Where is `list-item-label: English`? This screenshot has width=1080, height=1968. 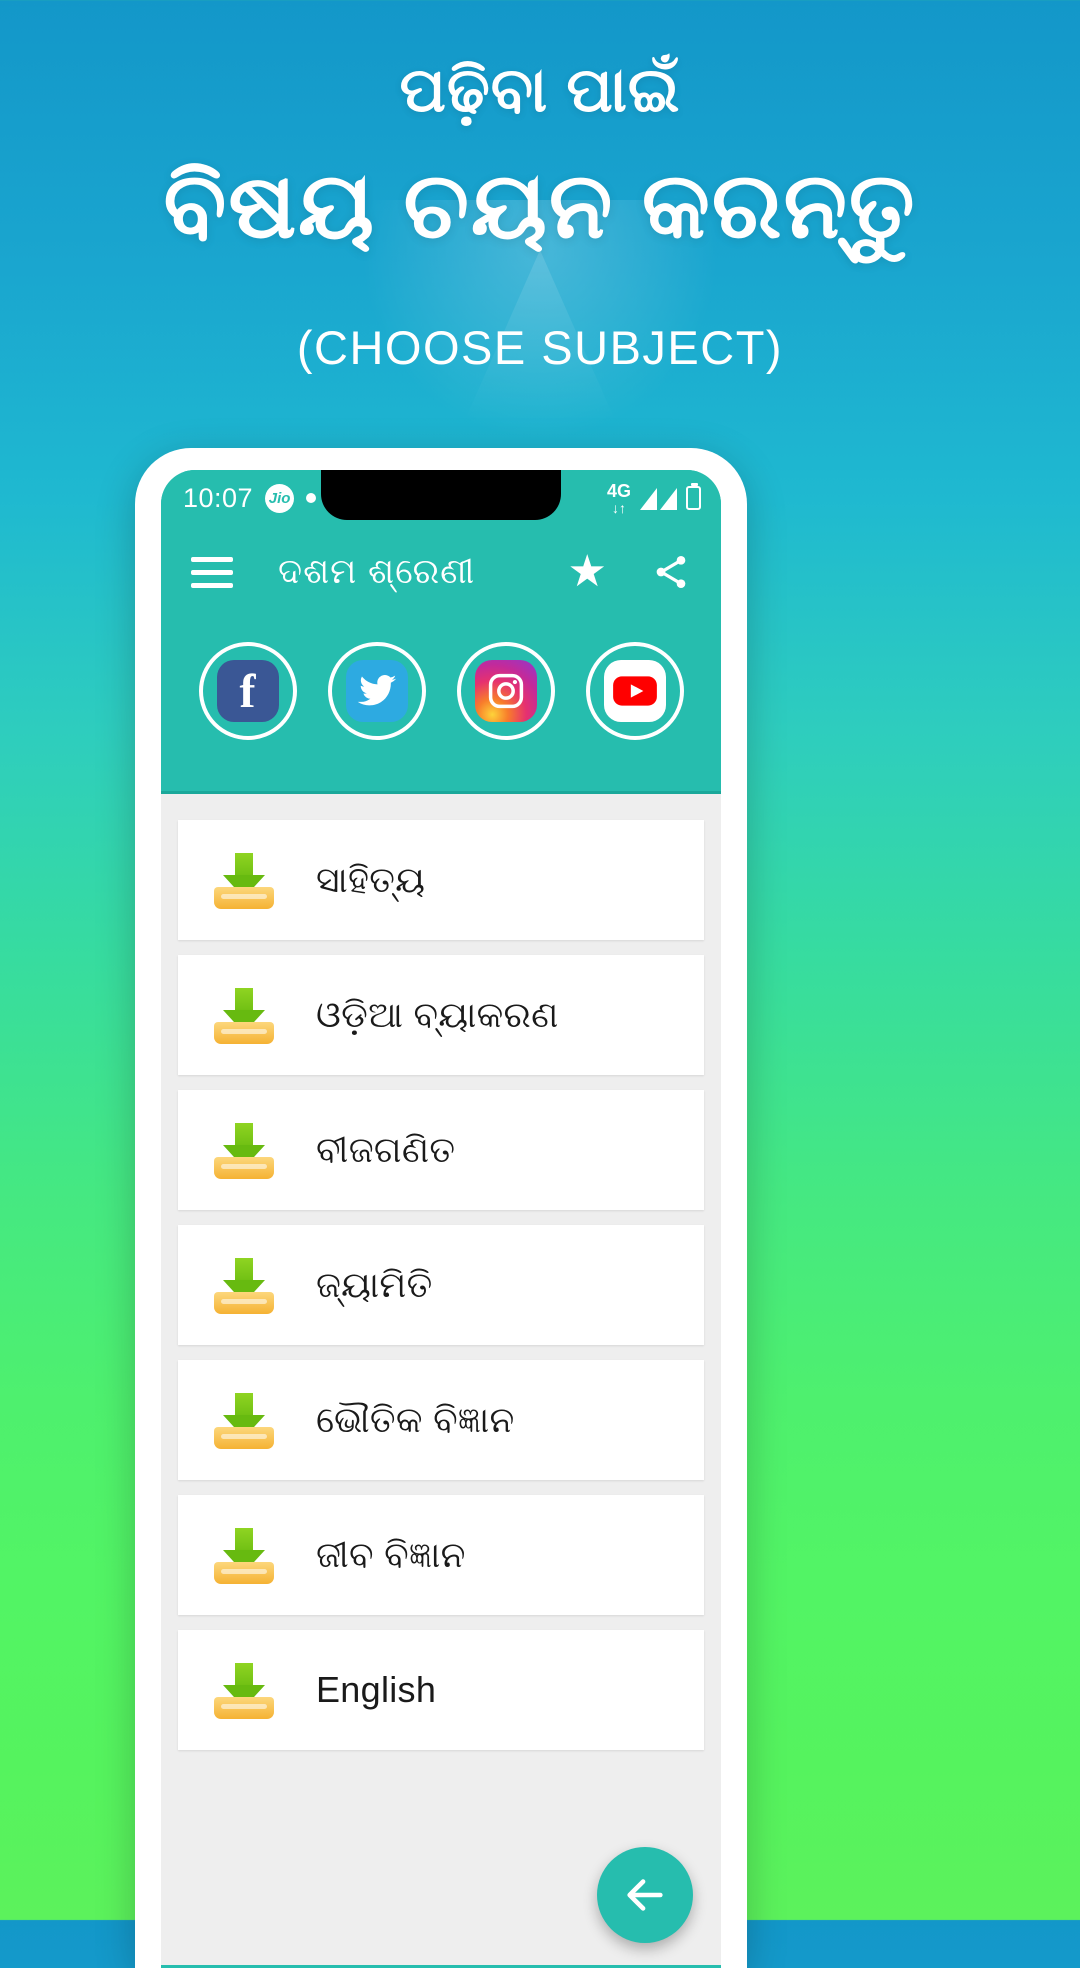
list-item-label: English is located at coordinates (376, 1689).